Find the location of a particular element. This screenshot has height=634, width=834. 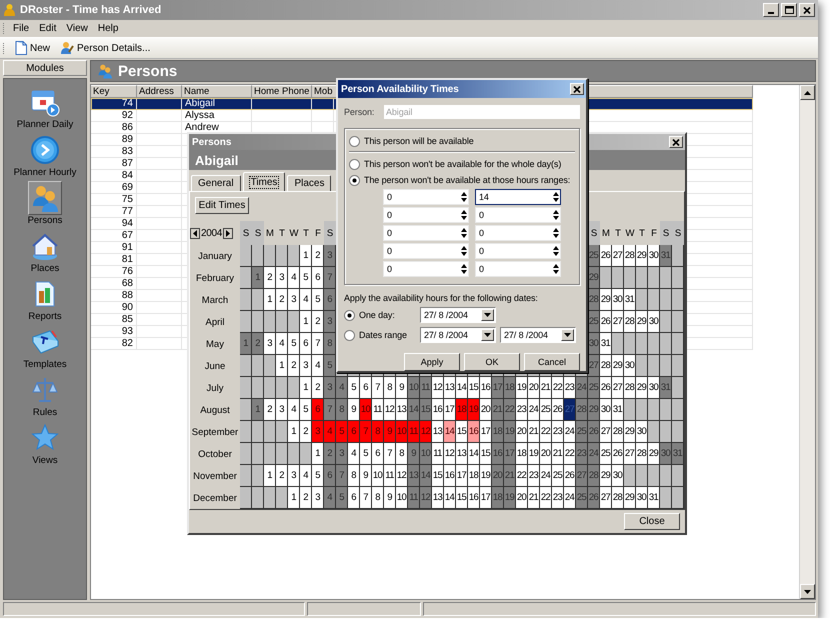

table-cell: 69 is located at coordinates (114, 188).